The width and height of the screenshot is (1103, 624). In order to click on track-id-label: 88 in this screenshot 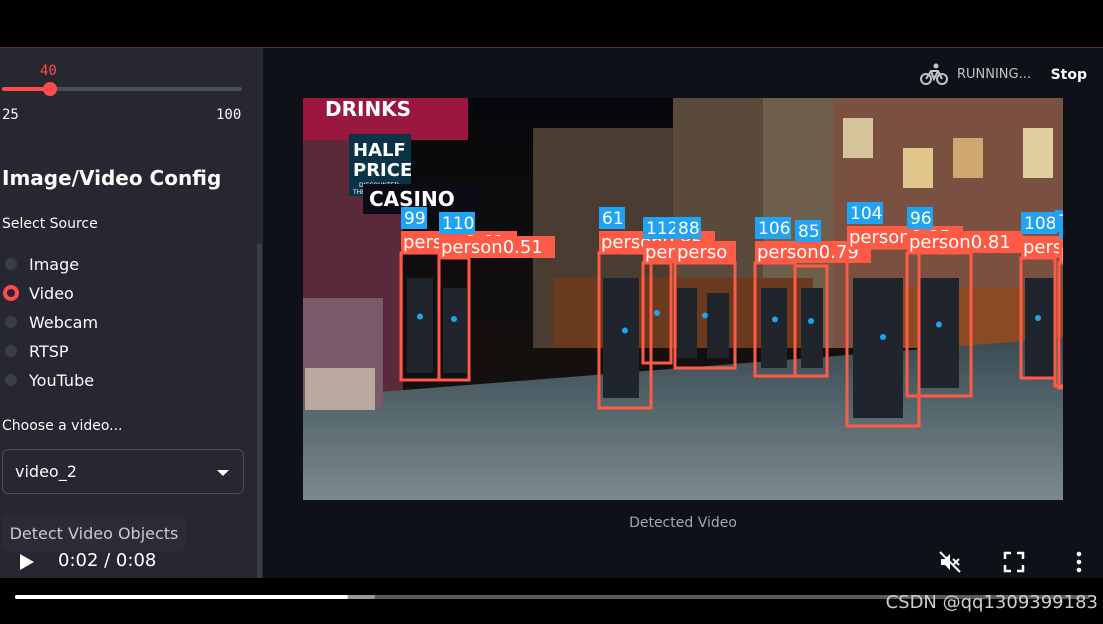, I will do `click(689, 229)`.